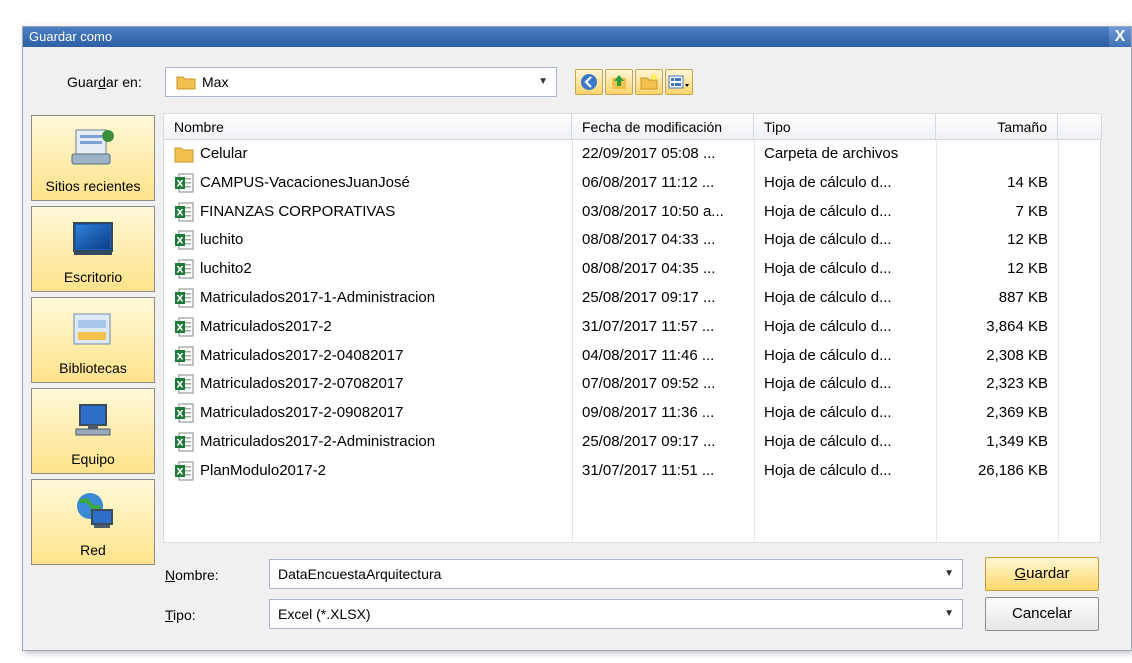  I want to click on file-name-text: Matriculados2017-2-09082017, so click(302, 413).